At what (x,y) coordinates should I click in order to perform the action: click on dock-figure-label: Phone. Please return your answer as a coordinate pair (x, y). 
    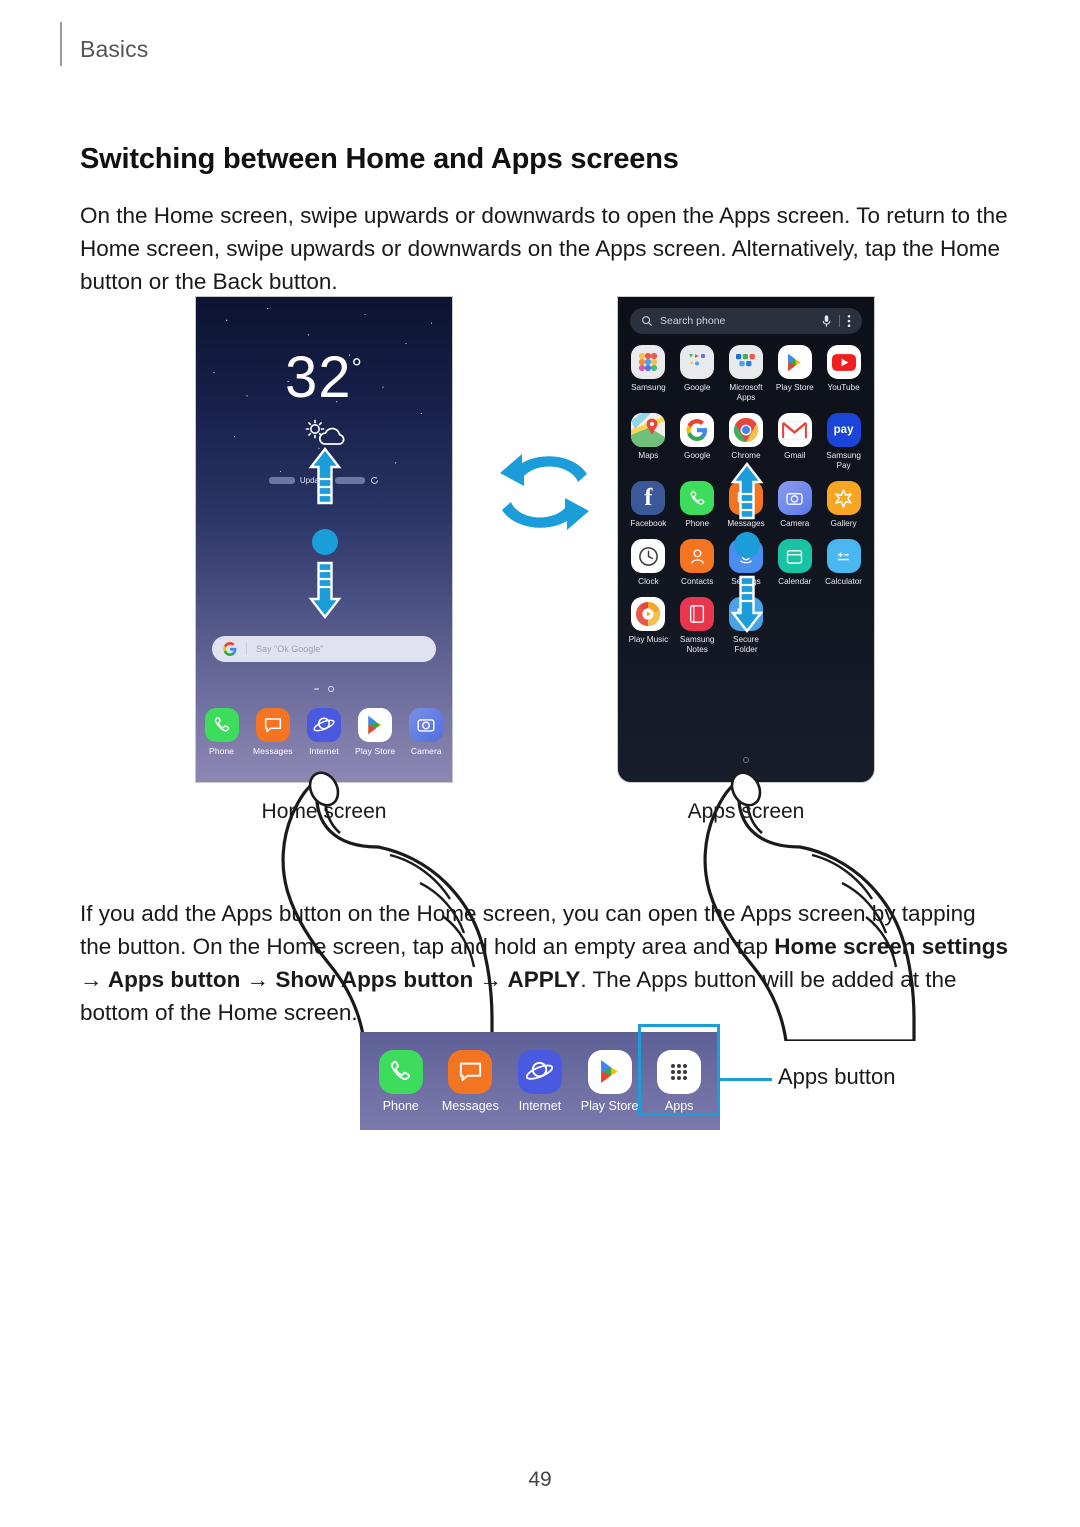
    Looking at the image, I should click on (400, 1105).